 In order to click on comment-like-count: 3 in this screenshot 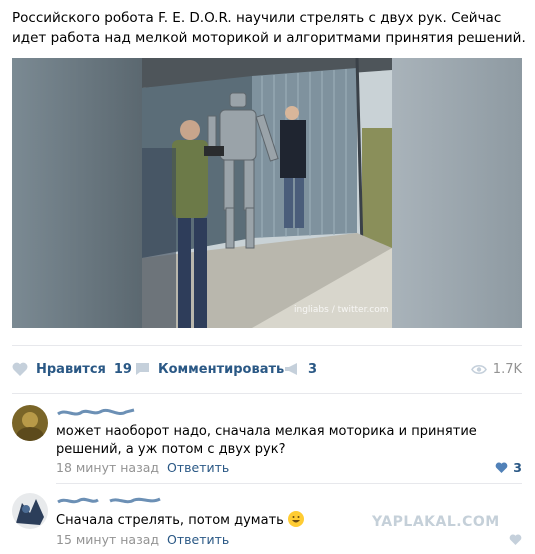, I will do `click(517, 467)`.